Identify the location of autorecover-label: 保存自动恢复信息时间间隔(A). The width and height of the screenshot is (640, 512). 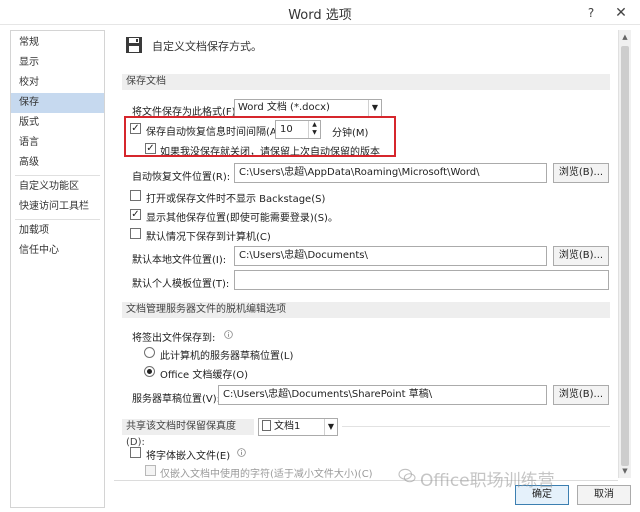
(213, 132).